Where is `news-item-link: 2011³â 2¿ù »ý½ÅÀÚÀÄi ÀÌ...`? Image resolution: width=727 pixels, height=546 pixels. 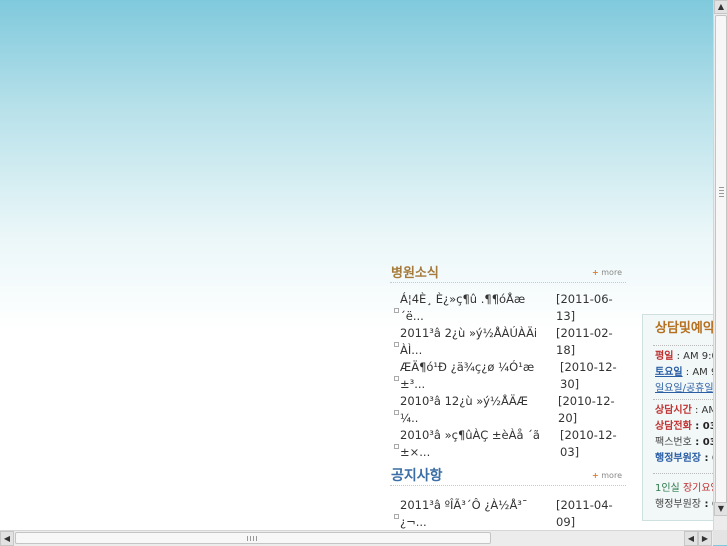
news-item-link: 2011³â 2¿ù »ý½ÅÀÚÀÄi ÀÌ... is located at coordinates (473, 342).